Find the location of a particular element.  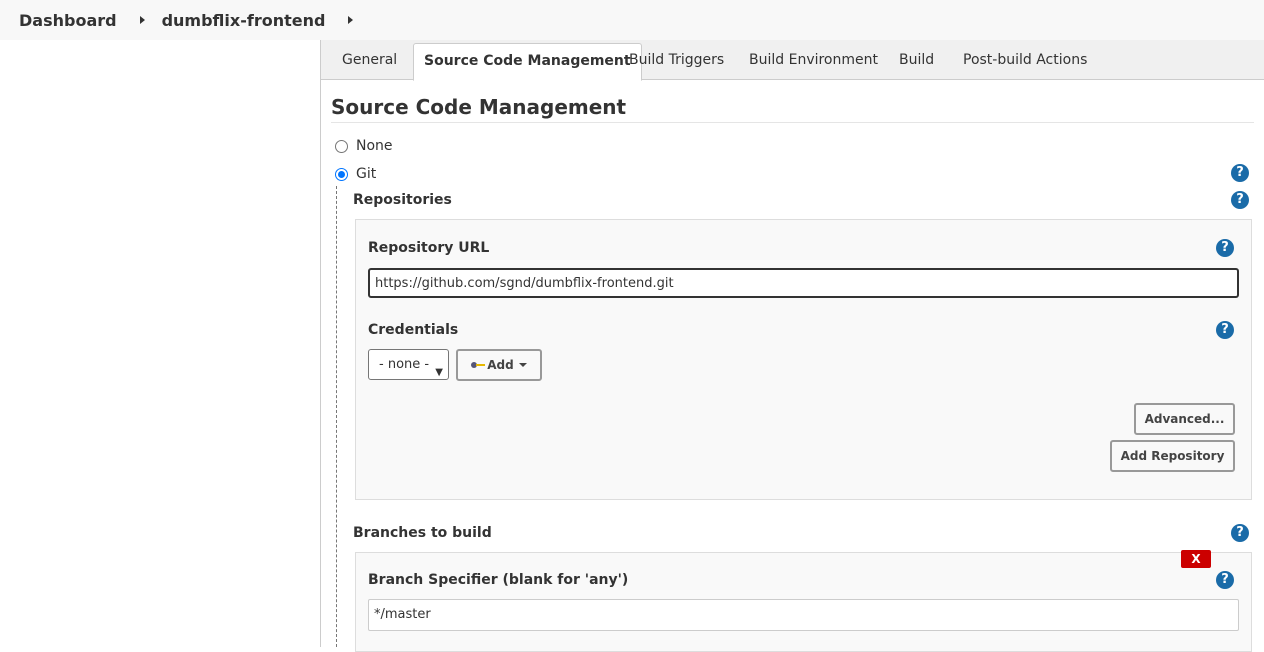

tab-build-environment: Build Environment is located at coordinates (813, 61).